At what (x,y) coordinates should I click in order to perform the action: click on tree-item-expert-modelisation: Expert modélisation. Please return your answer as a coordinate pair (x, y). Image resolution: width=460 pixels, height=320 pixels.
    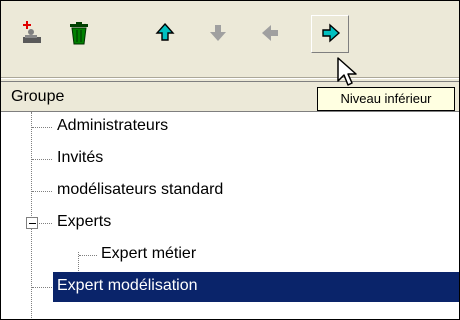
    Looking at the image, I should click on (230, 287).